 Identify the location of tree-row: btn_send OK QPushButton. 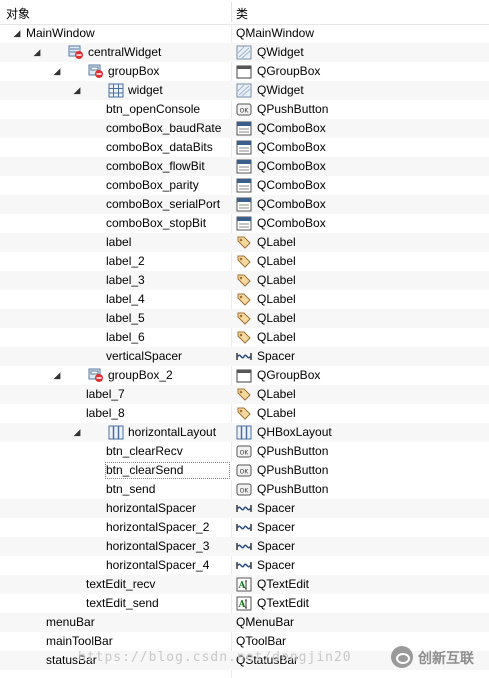
(244, 489).